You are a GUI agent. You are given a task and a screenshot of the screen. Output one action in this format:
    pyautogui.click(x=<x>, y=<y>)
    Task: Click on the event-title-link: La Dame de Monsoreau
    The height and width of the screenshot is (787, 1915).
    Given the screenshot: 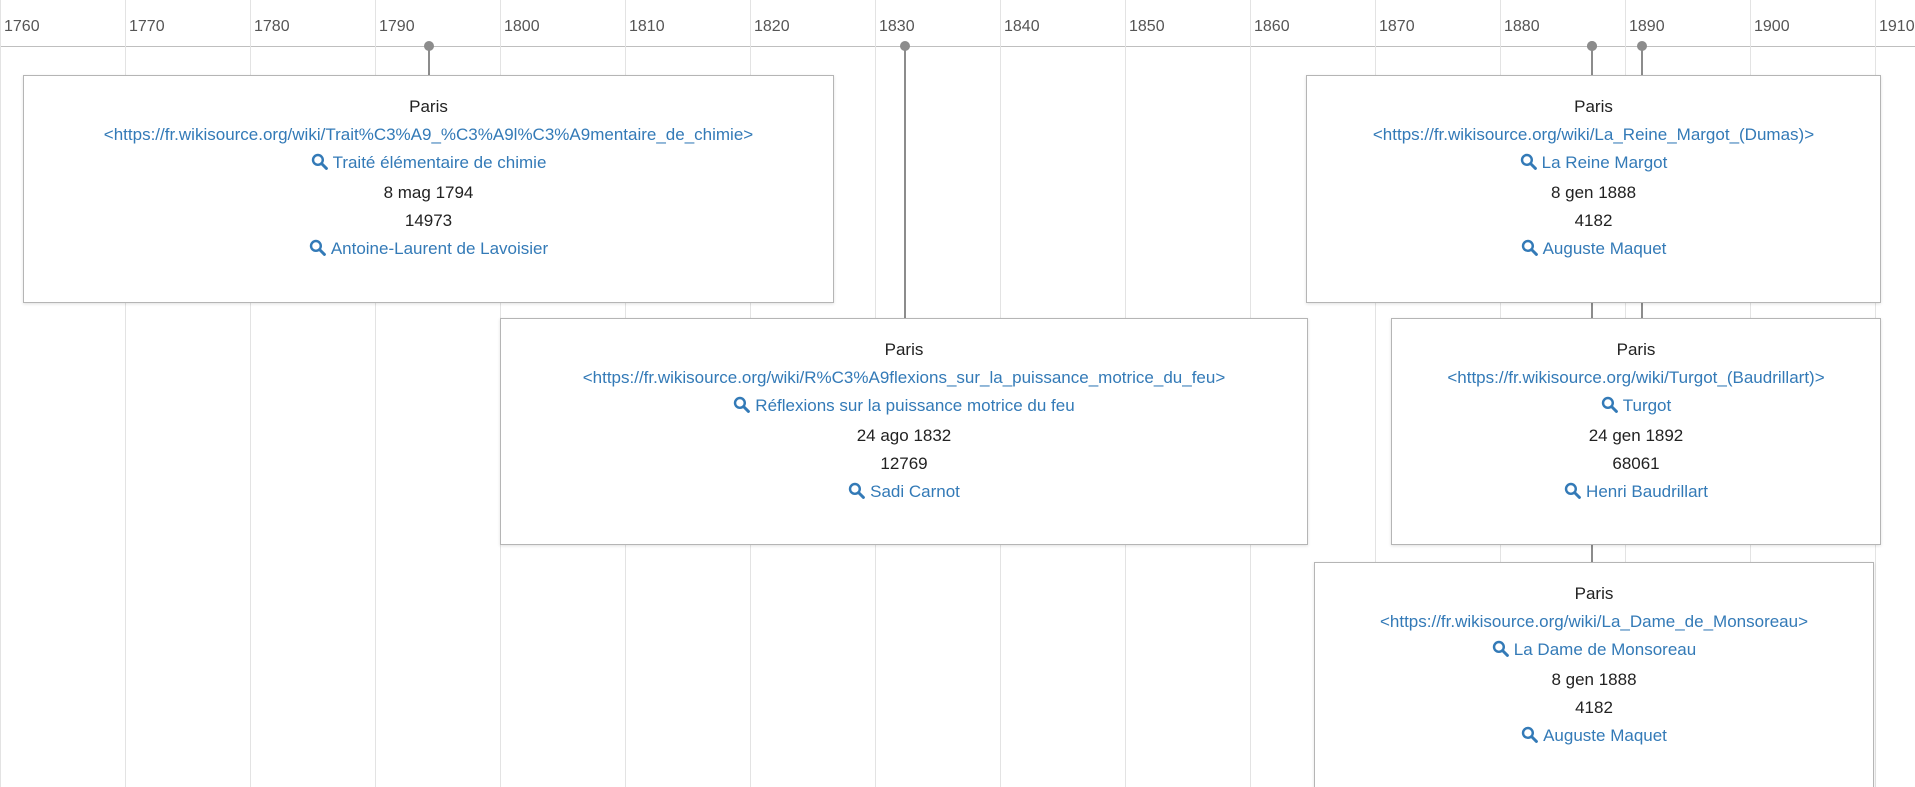 What is the action you would take?
    pyautogui.click(x=1594, y=651)
    